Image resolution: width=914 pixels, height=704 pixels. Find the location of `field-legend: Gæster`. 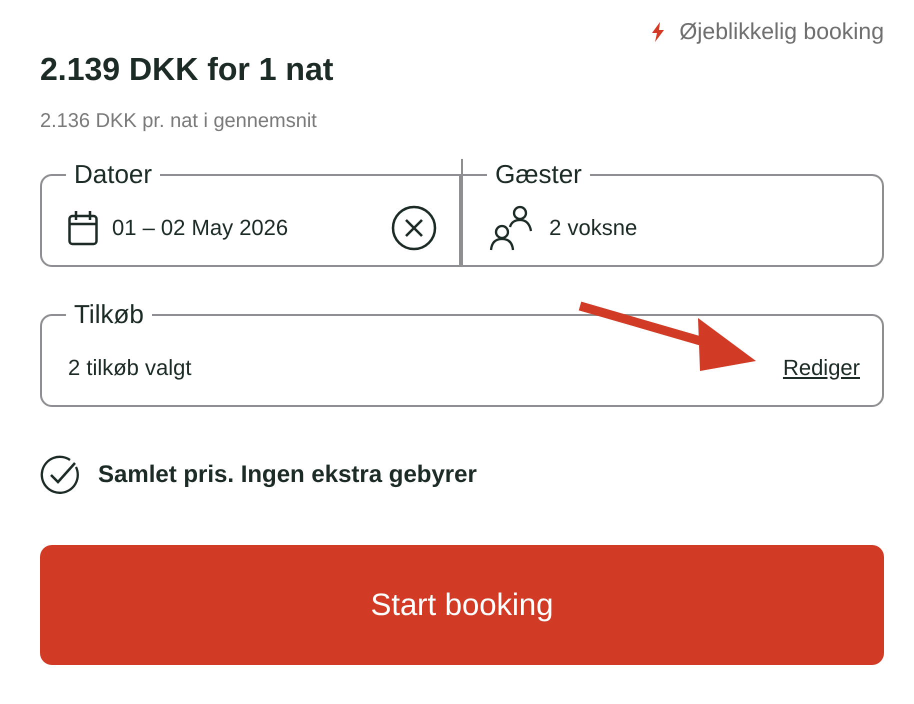

field-legend: Gæster is located at coordinates (538, 174).